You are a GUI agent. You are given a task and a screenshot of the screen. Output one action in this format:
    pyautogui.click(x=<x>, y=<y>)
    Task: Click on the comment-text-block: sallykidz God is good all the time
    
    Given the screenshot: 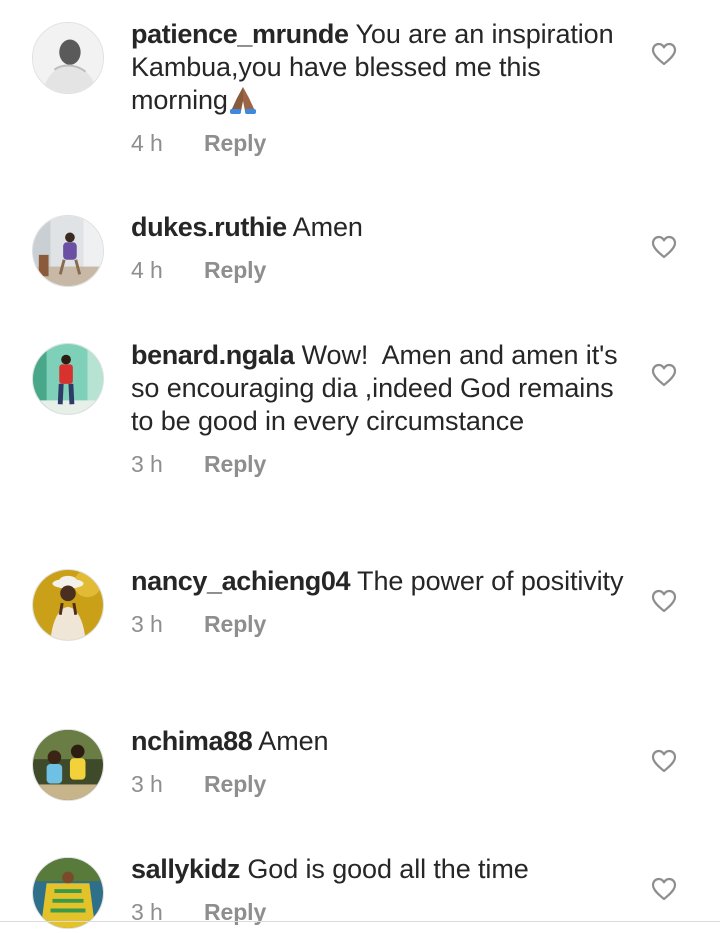 What is the action you would take?
    pyautogui.click(x=378, y=869)
    